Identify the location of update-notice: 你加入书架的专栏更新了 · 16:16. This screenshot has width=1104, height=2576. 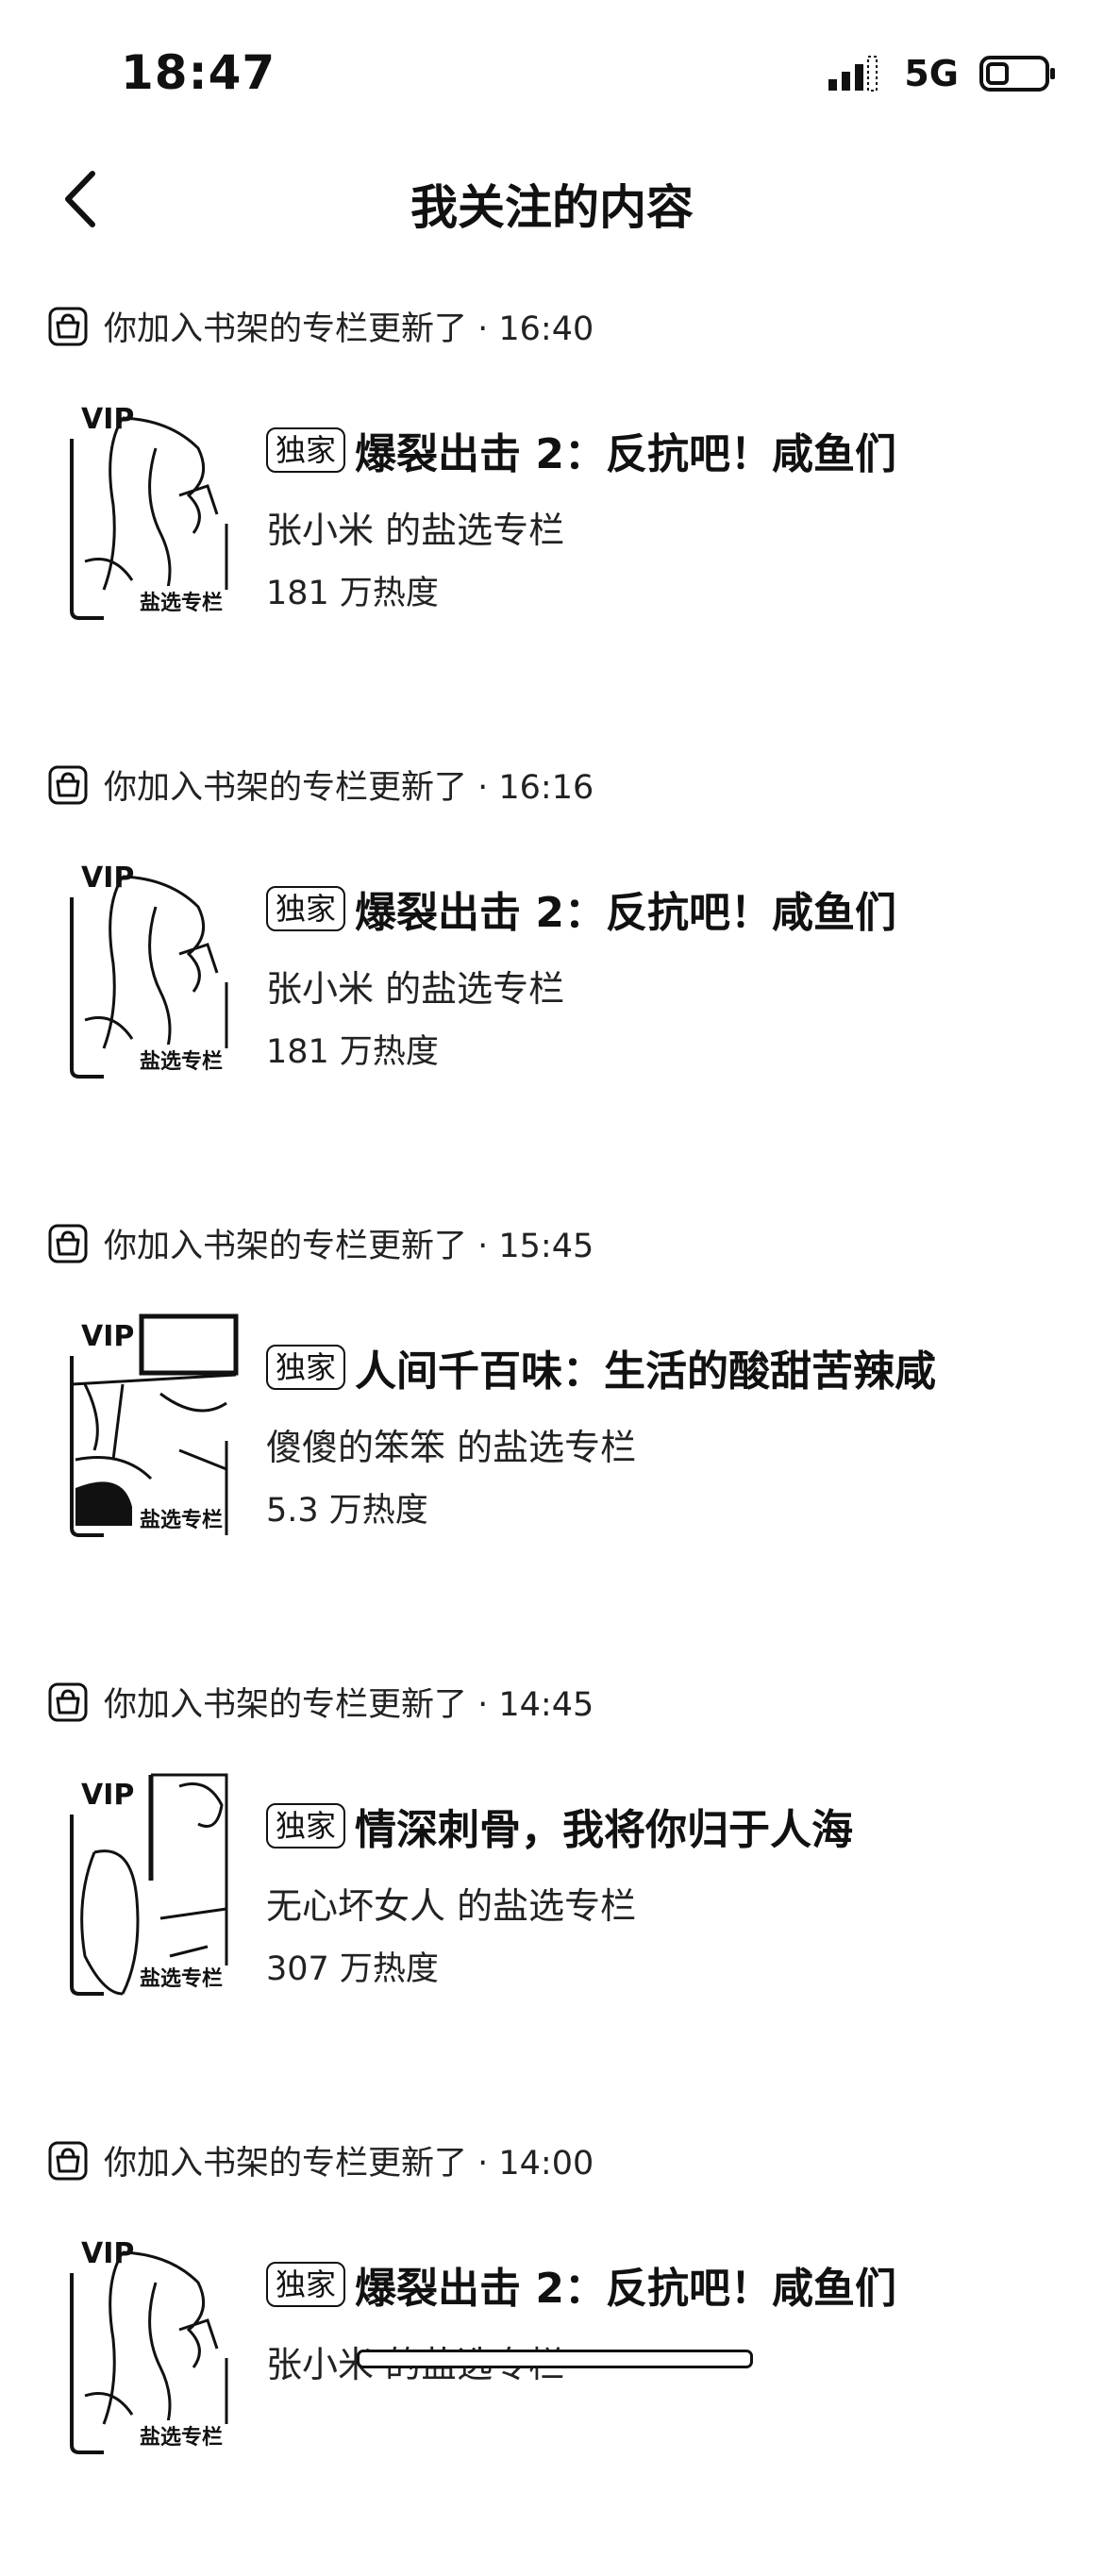
(320, 785).